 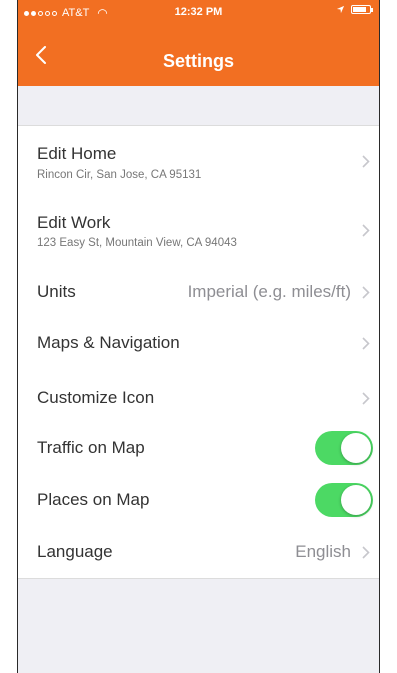 I want to click on navigation-bar: Settings, so click(x=198, y=55).